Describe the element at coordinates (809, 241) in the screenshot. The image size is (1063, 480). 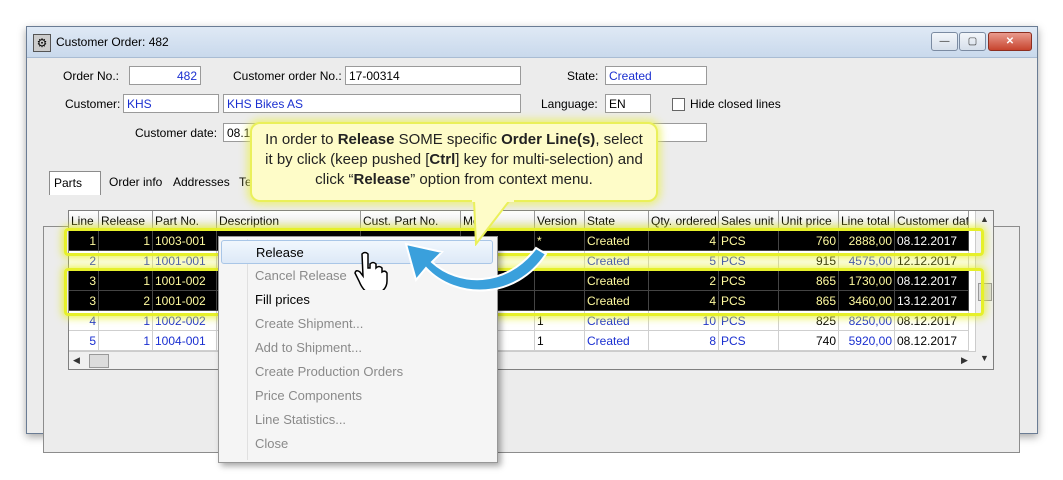
I see `cell-price: 760` at that location.